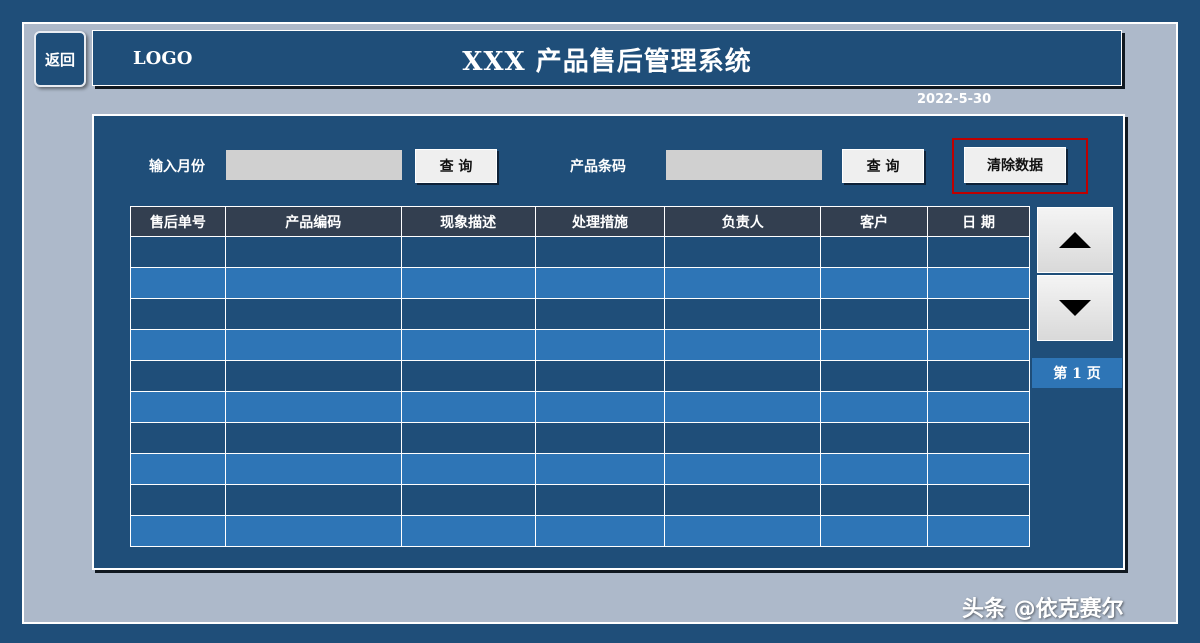  What do you see at coordinates (456, 166) in the screenshot?
I see `query-month-button: 查 询` at bounding box center [456, 166].